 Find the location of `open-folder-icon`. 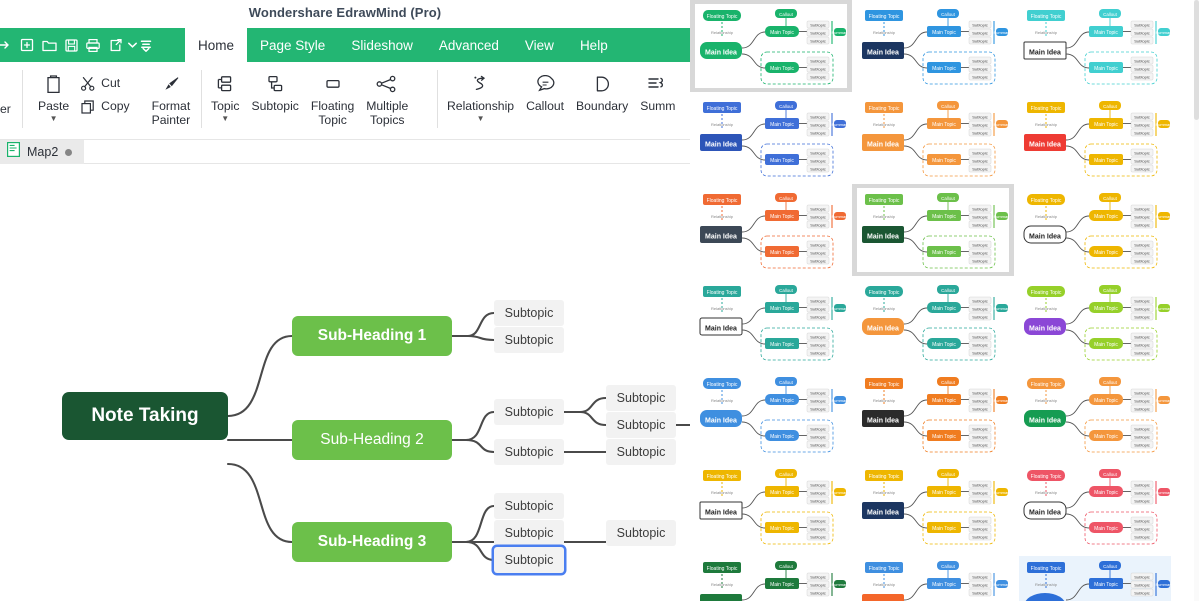

open-folder-icon is located at coordinates (49, 45).